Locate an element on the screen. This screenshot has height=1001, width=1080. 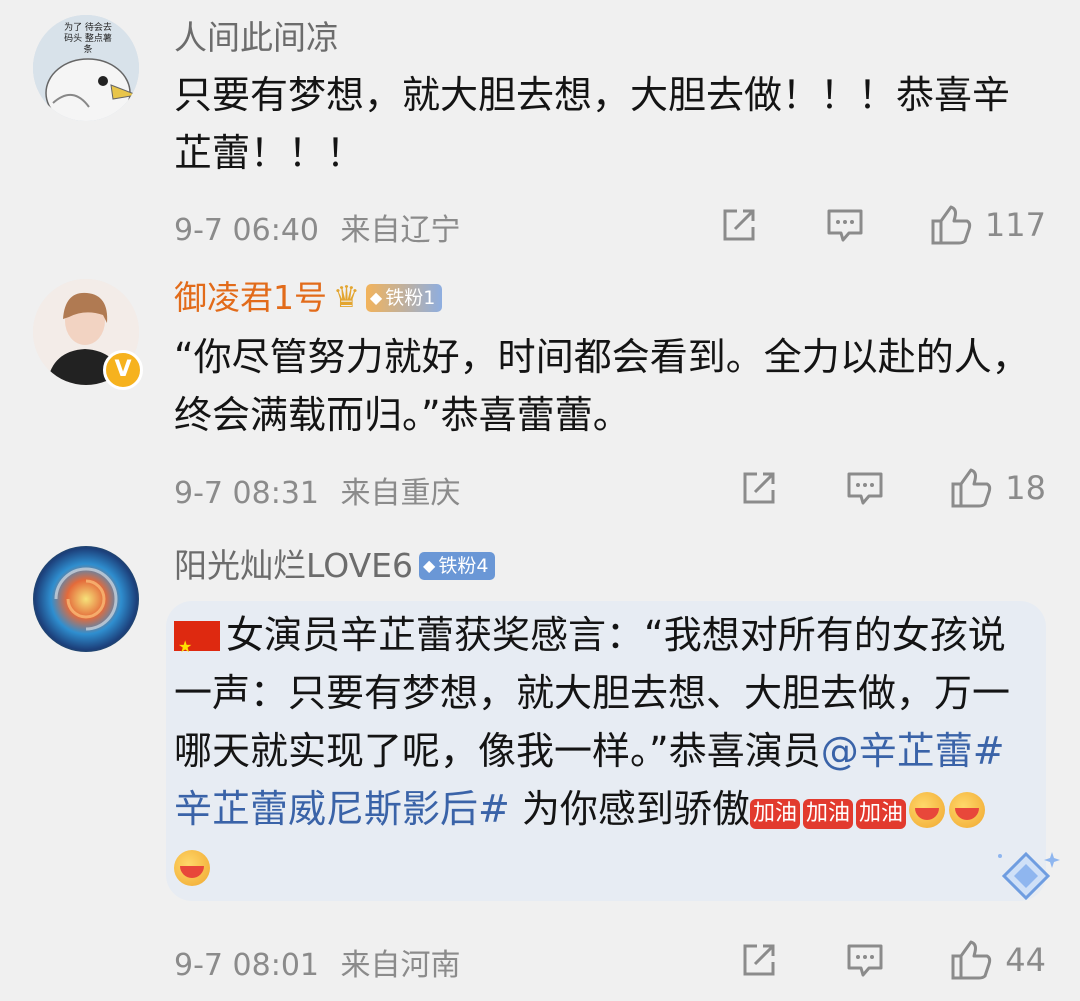
comment-meta: 9-7 08:31 来自重庆 is located at coordinates (317, 490).